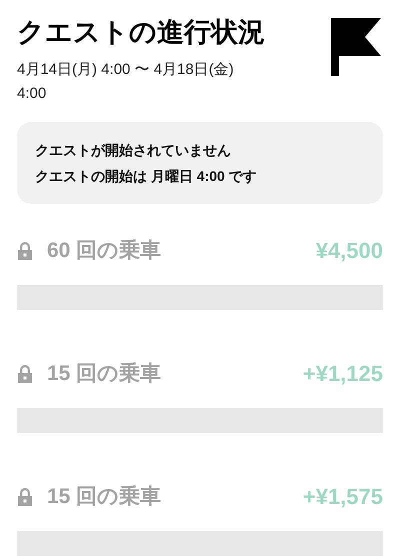  What do you see at coordinates (342, 497) in the screenshot?
I see `tier-reward: +¥1,575` at bounding box center [342, 497].